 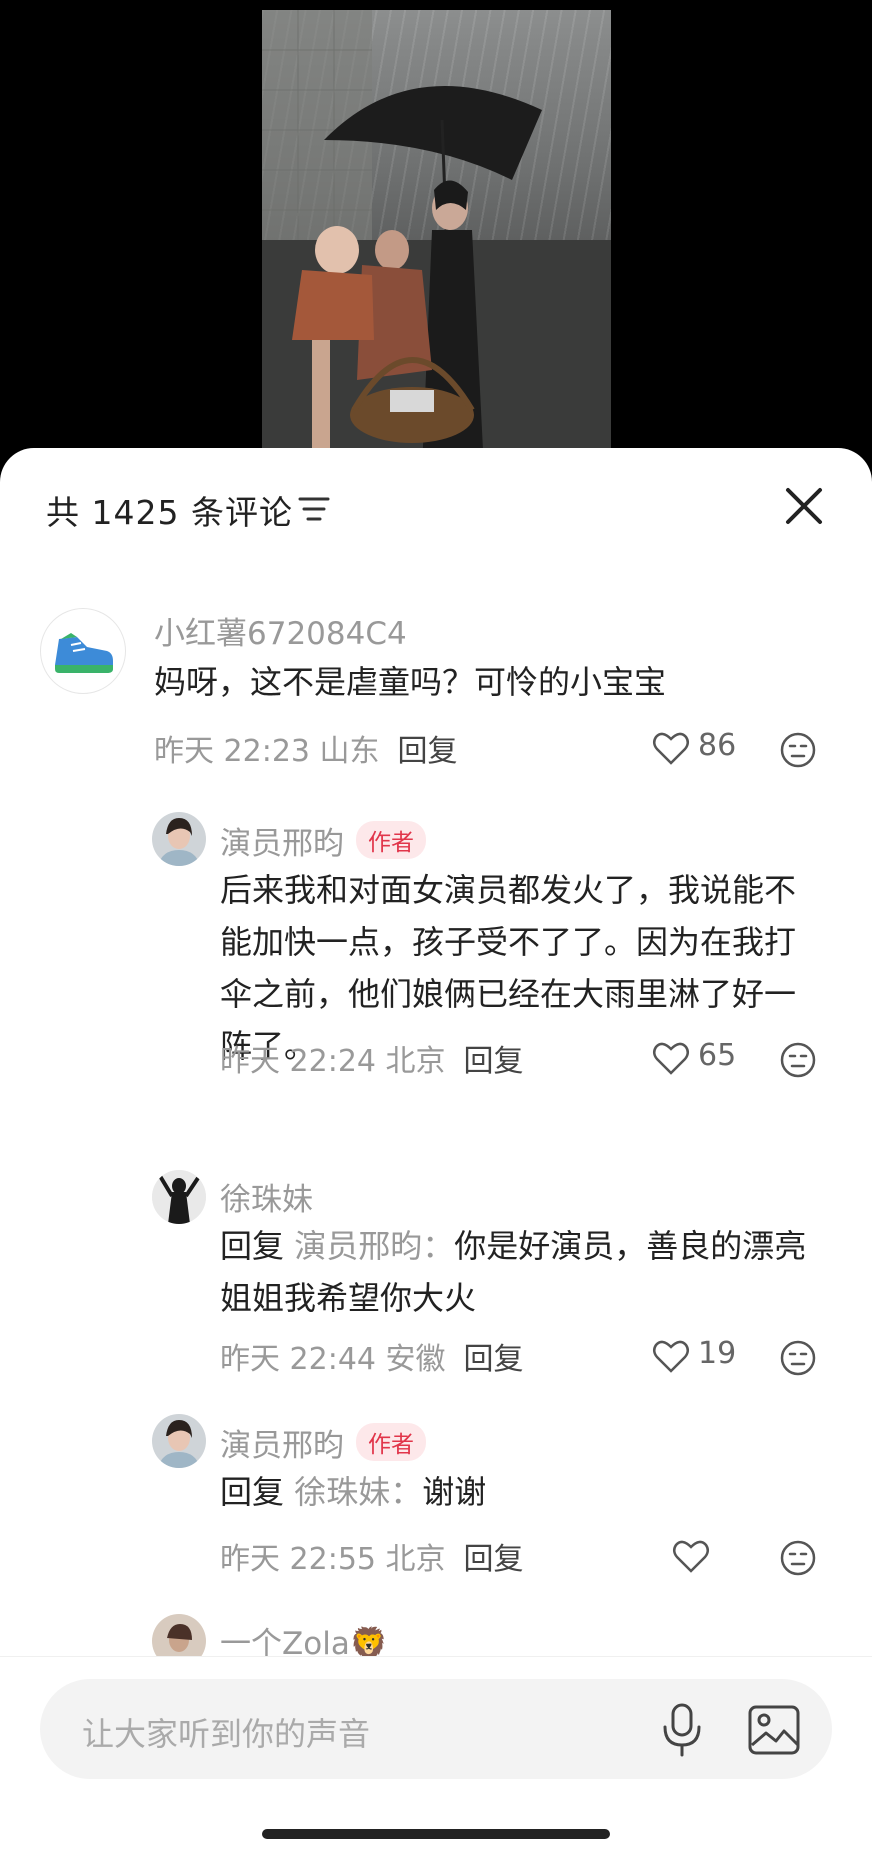 I want to click on reply-target: 徐珠妹：, so click(x=358, y=1492).